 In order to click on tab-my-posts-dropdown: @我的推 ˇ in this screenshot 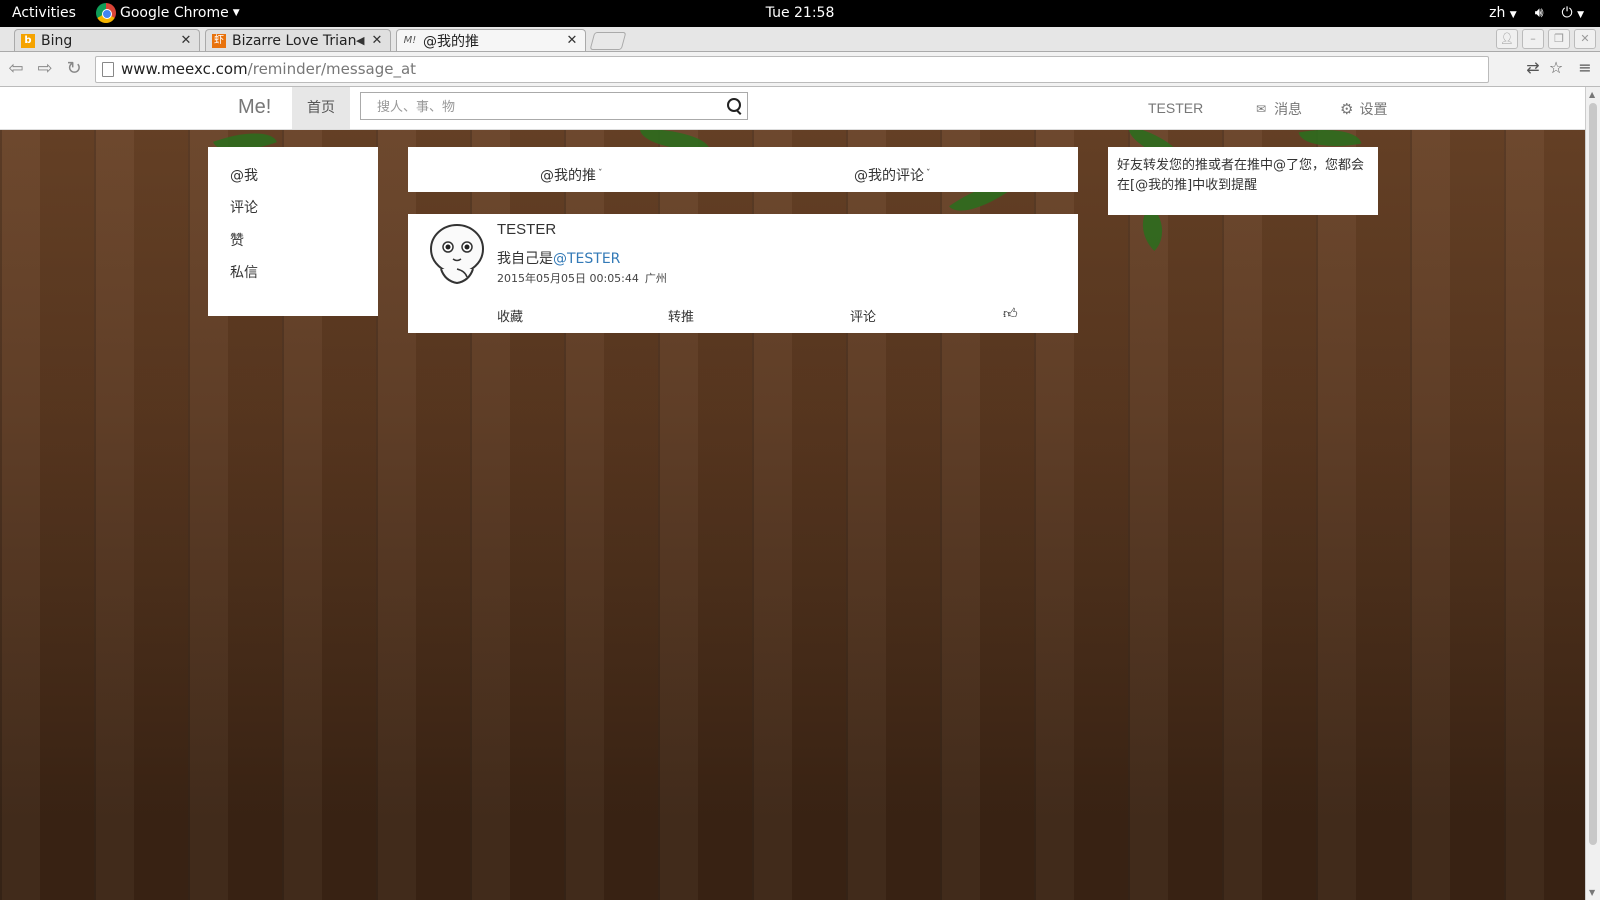, I will do `click(571, 175)`.